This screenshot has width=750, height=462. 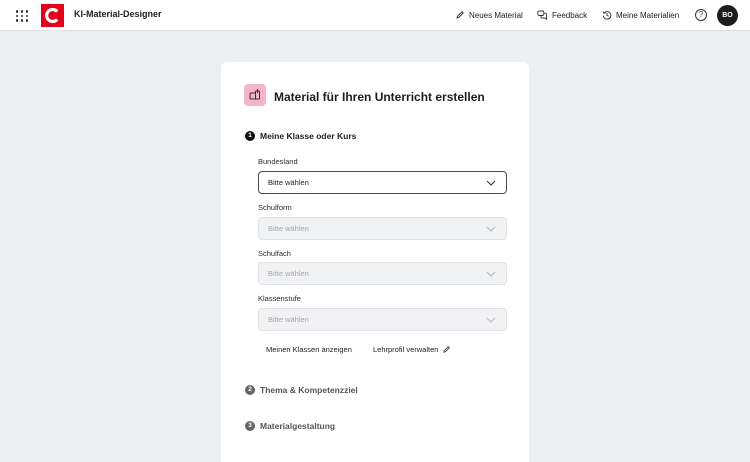 I want to click on schulfach-label: Schulfach, so click(x=274, y=253).